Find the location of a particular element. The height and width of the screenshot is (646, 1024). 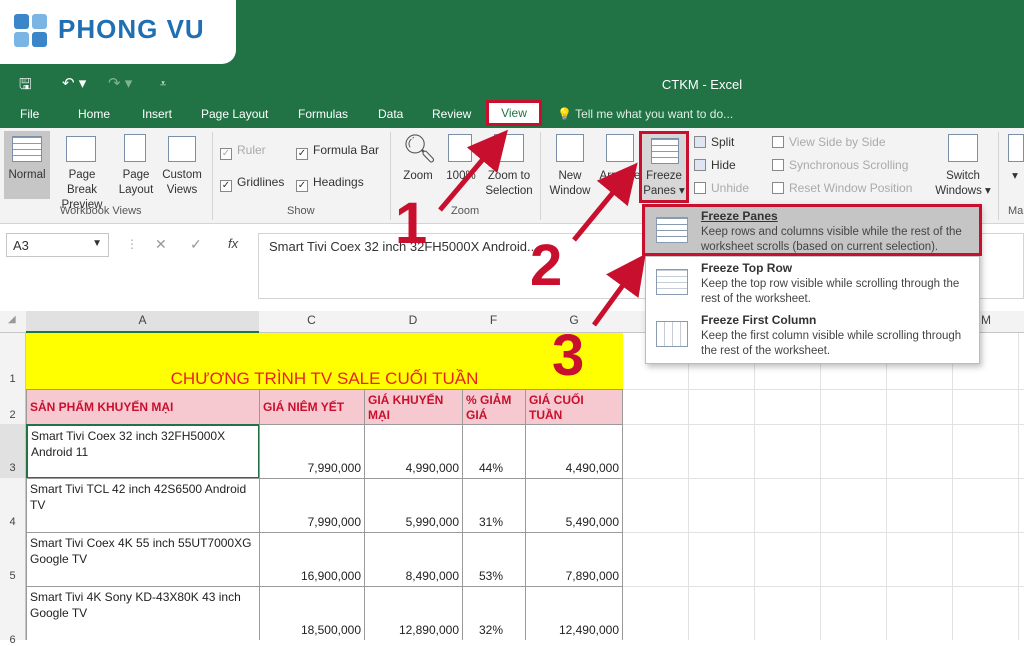

new-window-icon is located at coordinates (570, 148).